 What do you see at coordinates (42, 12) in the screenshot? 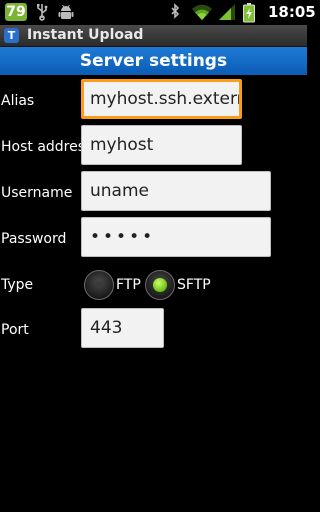
I see `usb-icon` at bounding box center [42, 12].